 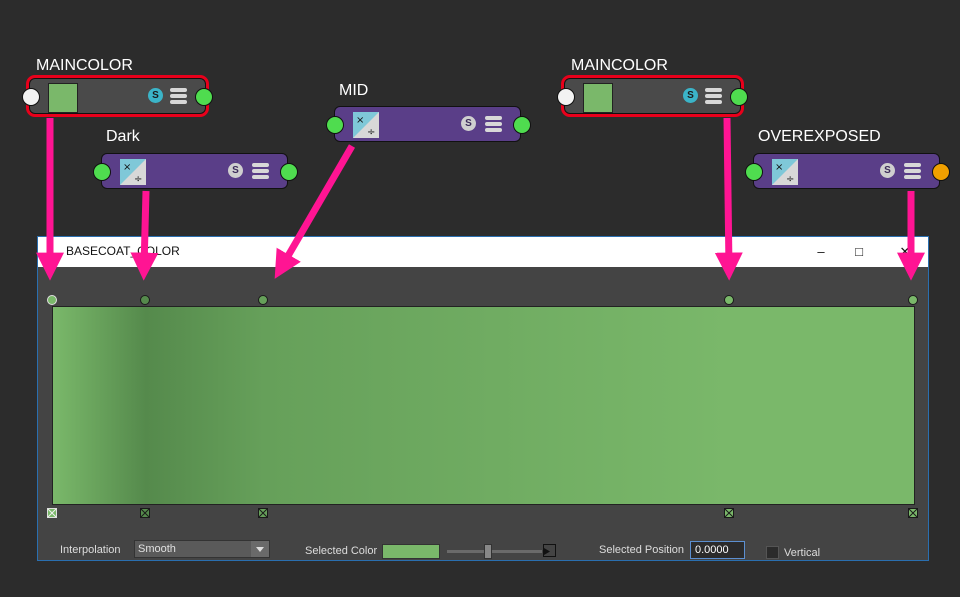 I want to click on window-title: BASECOAT_COLOR, so click(x=123, y=251).